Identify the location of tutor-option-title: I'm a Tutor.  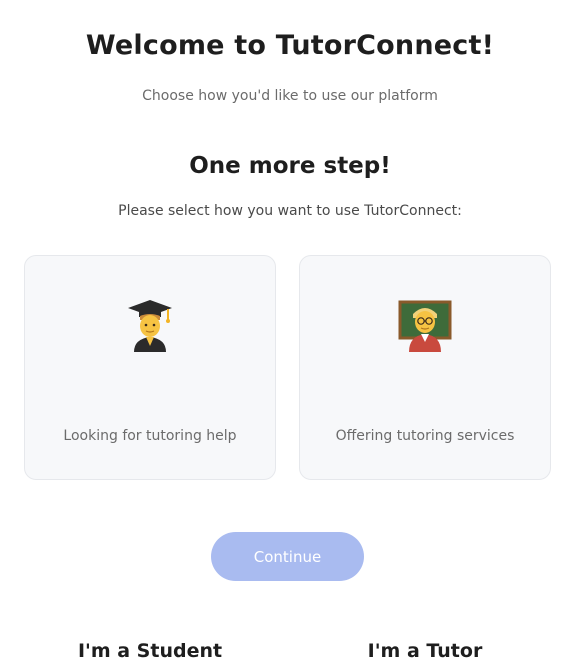
(425, 651).